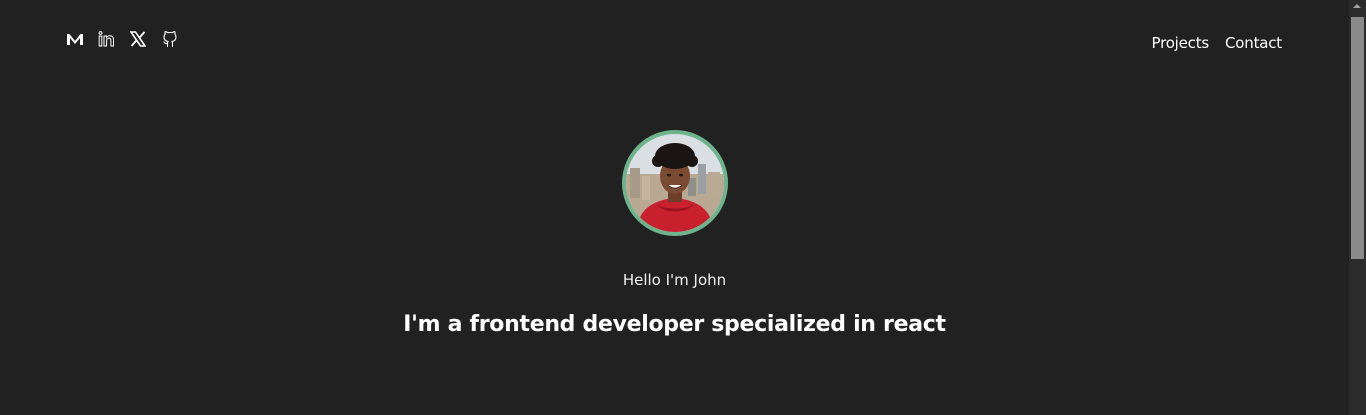 This screenshot has width=1366, height=415. I want to click on nav-contact-link: Contact, so click(1253, 43).